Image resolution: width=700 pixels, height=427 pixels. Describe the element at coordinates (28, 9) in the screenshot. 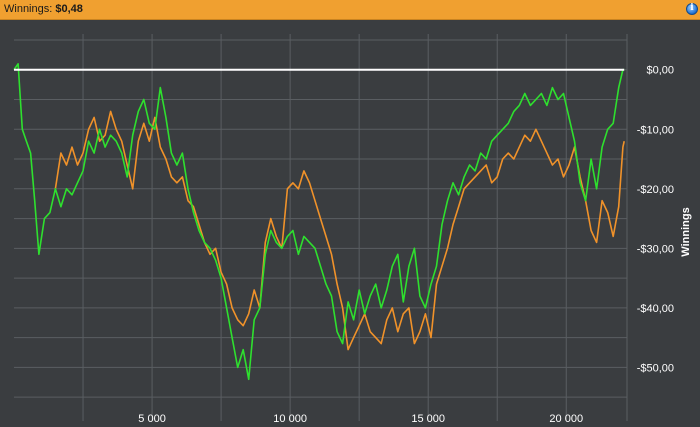

I see `winnings-label-text: Winnings:` at that location.